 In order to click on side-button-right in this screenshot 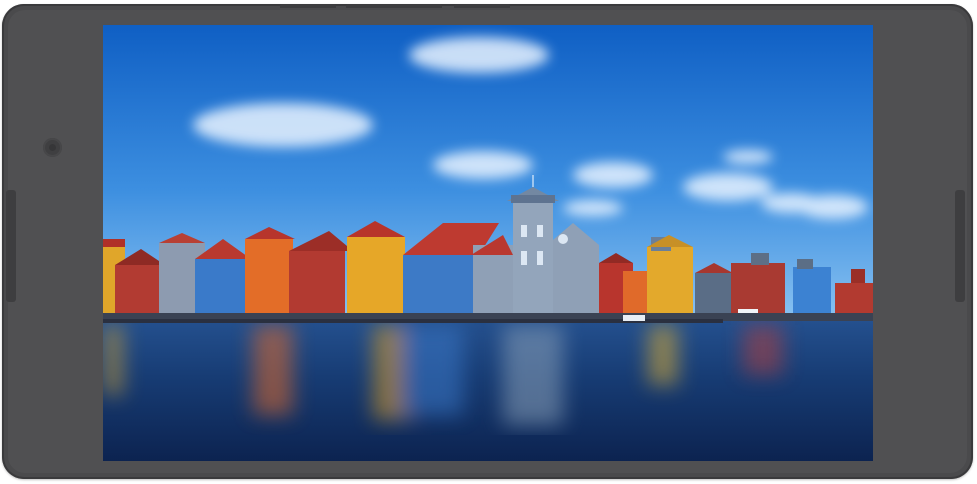, I will do `click(960, 246)`.